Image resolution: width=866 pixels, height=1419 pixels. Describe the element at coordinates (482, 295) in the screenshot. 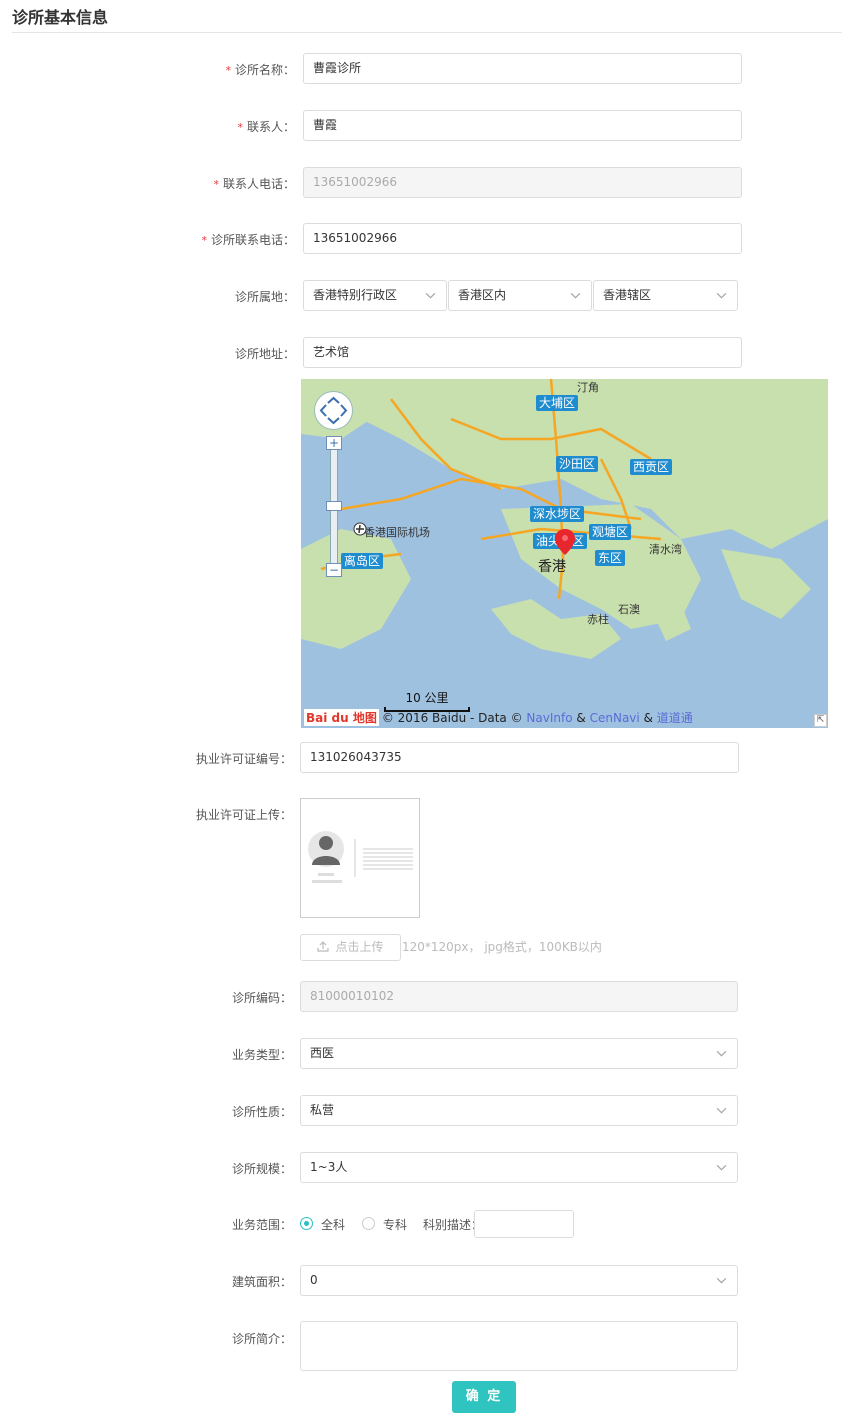

I see `city-value: 香港区内` at that location.